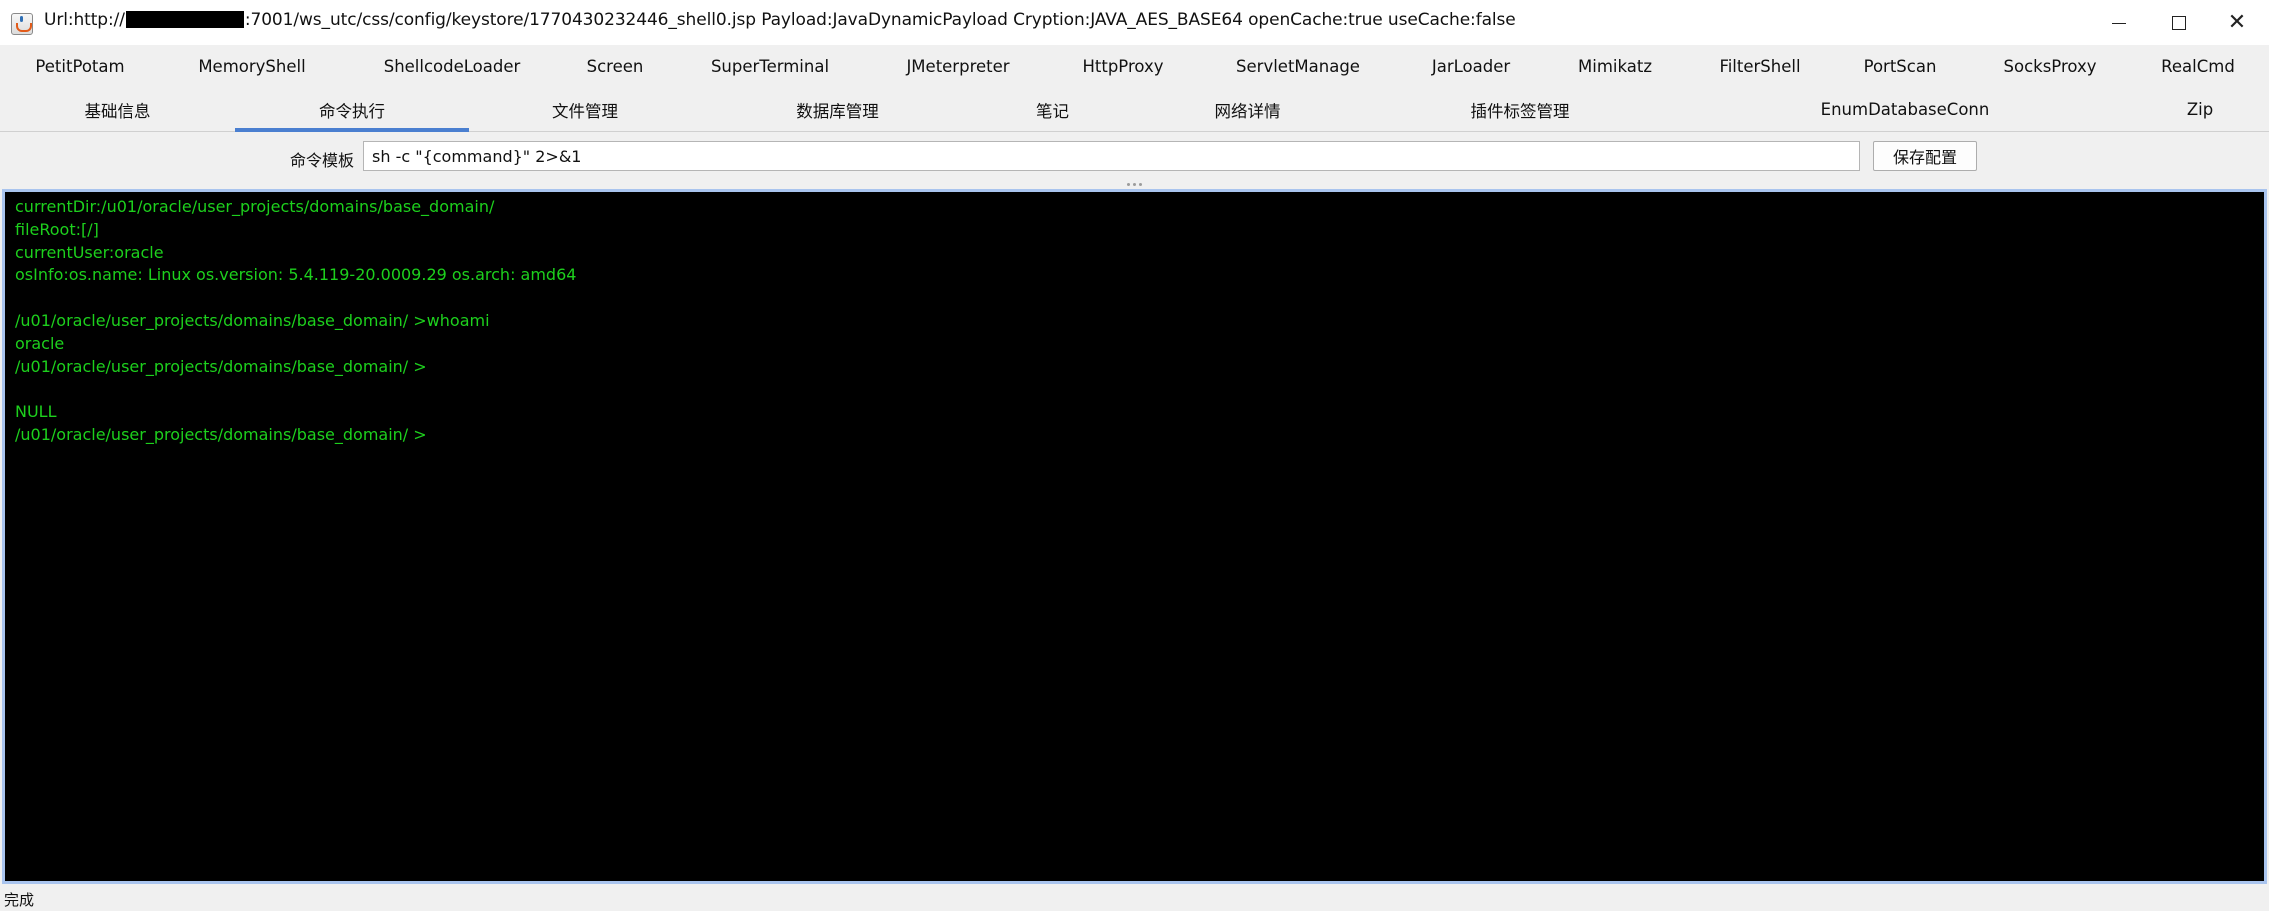 This screenshot has height=911, width=2269. I want to click on save-config-button: 保存配置, so click(1925, 156).